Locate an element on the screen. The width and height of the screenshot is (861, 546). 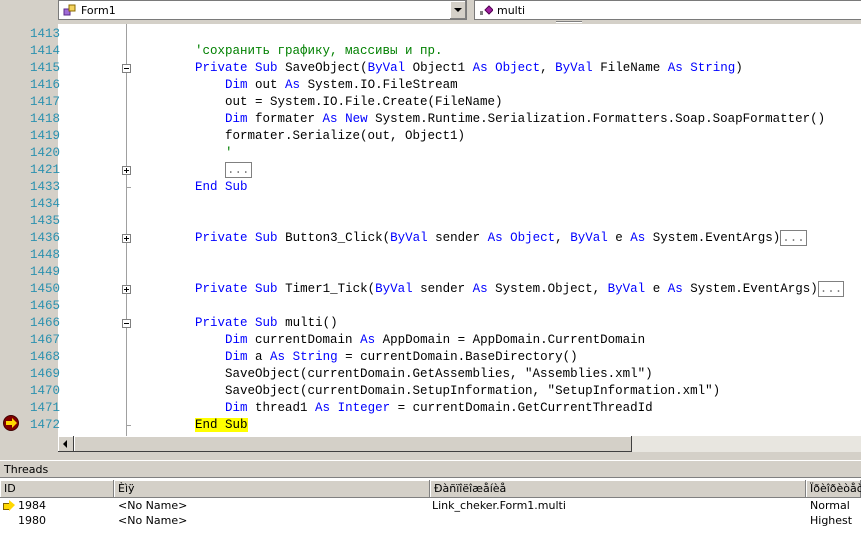
line-number: 1415 is located at coordinates (44, 68).